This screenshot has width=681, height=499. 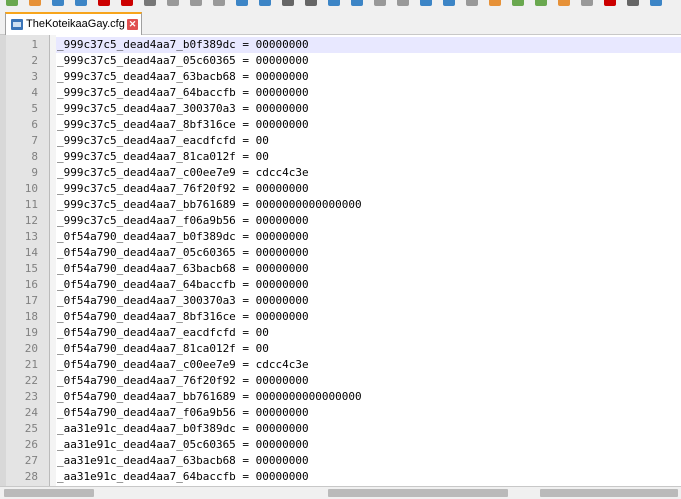 What do you see at coordinates (183, 285) in the screenshot?
I see `line-text: _0f54a790_dead4aa7_64baccfb = 00000000` at bounding box center [183, 285].